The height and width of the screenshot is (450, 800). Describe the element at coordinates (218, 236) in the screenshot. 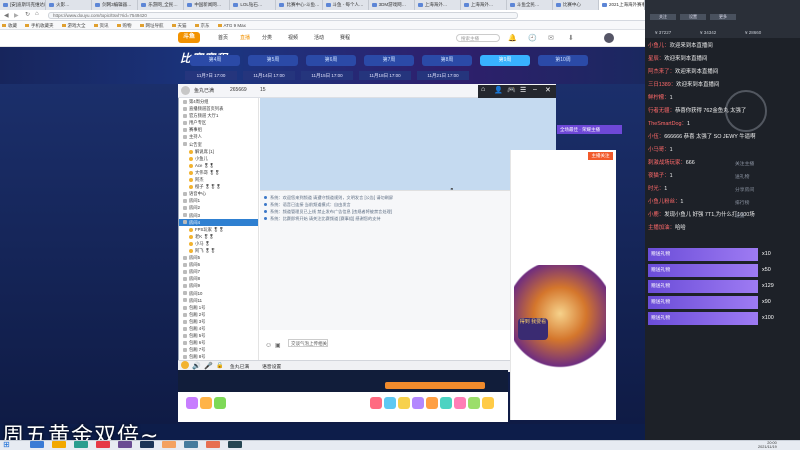

I see `tree-user: 老K 🎖🎖` at that location.